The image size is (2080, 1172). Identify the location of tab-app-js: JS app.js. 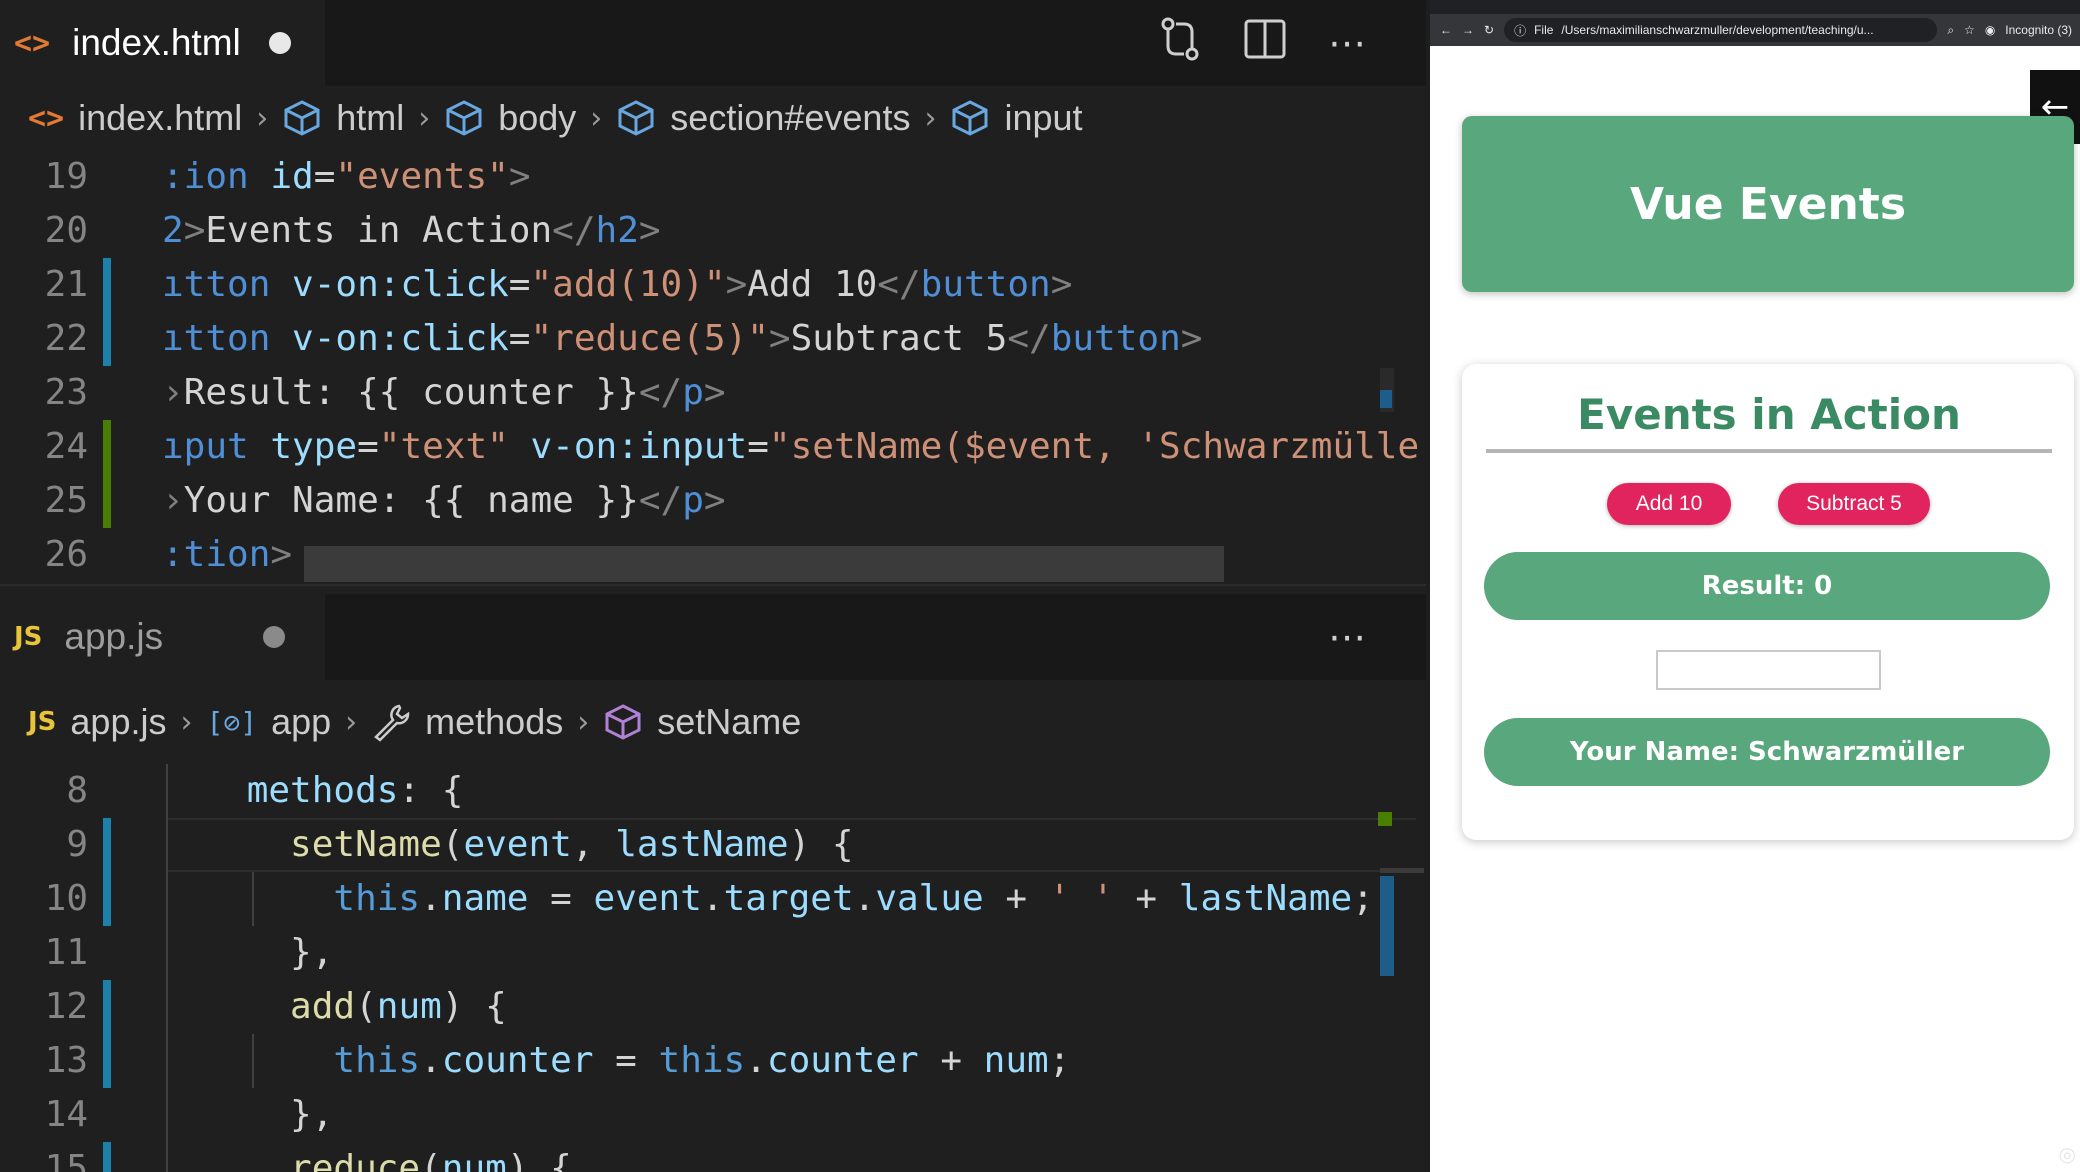
(162, 637).